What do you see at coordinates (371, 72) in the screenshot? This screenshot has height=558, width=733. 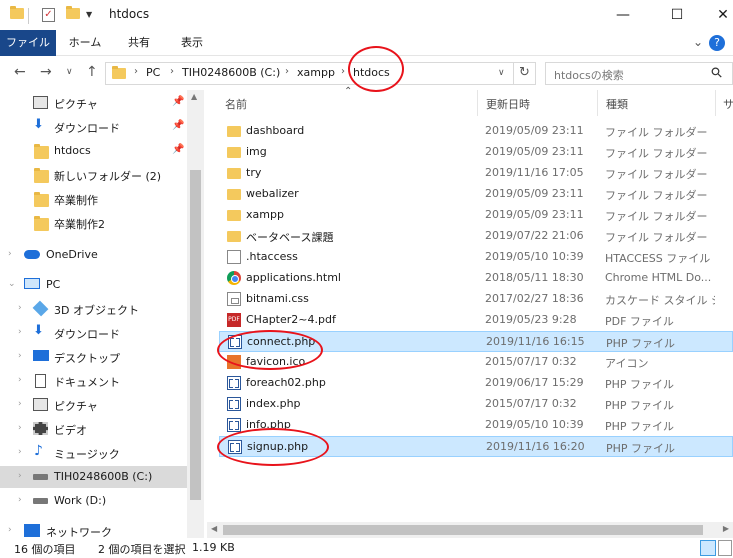 I see `breadcrumb-htdocs: htdocs` at bounding box center [371, 72].